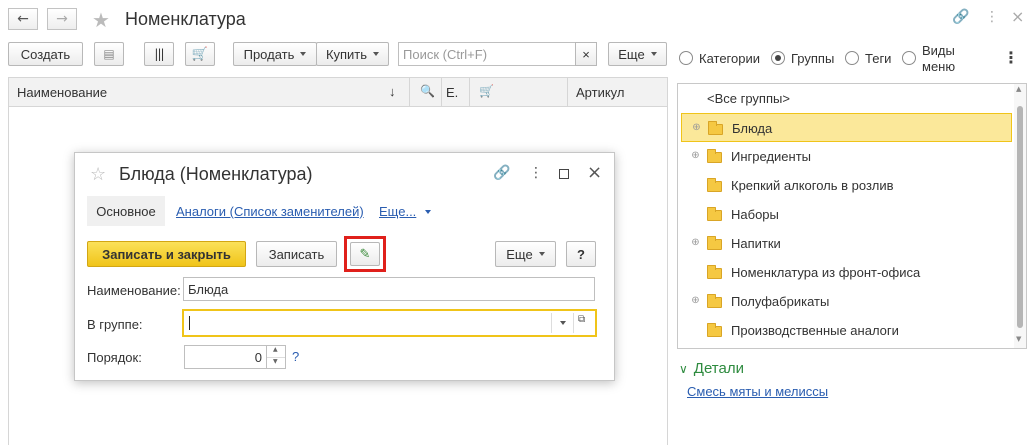 This screenshot has width=1036, height=445. I want to click on radio-groups, so click(778, 58).